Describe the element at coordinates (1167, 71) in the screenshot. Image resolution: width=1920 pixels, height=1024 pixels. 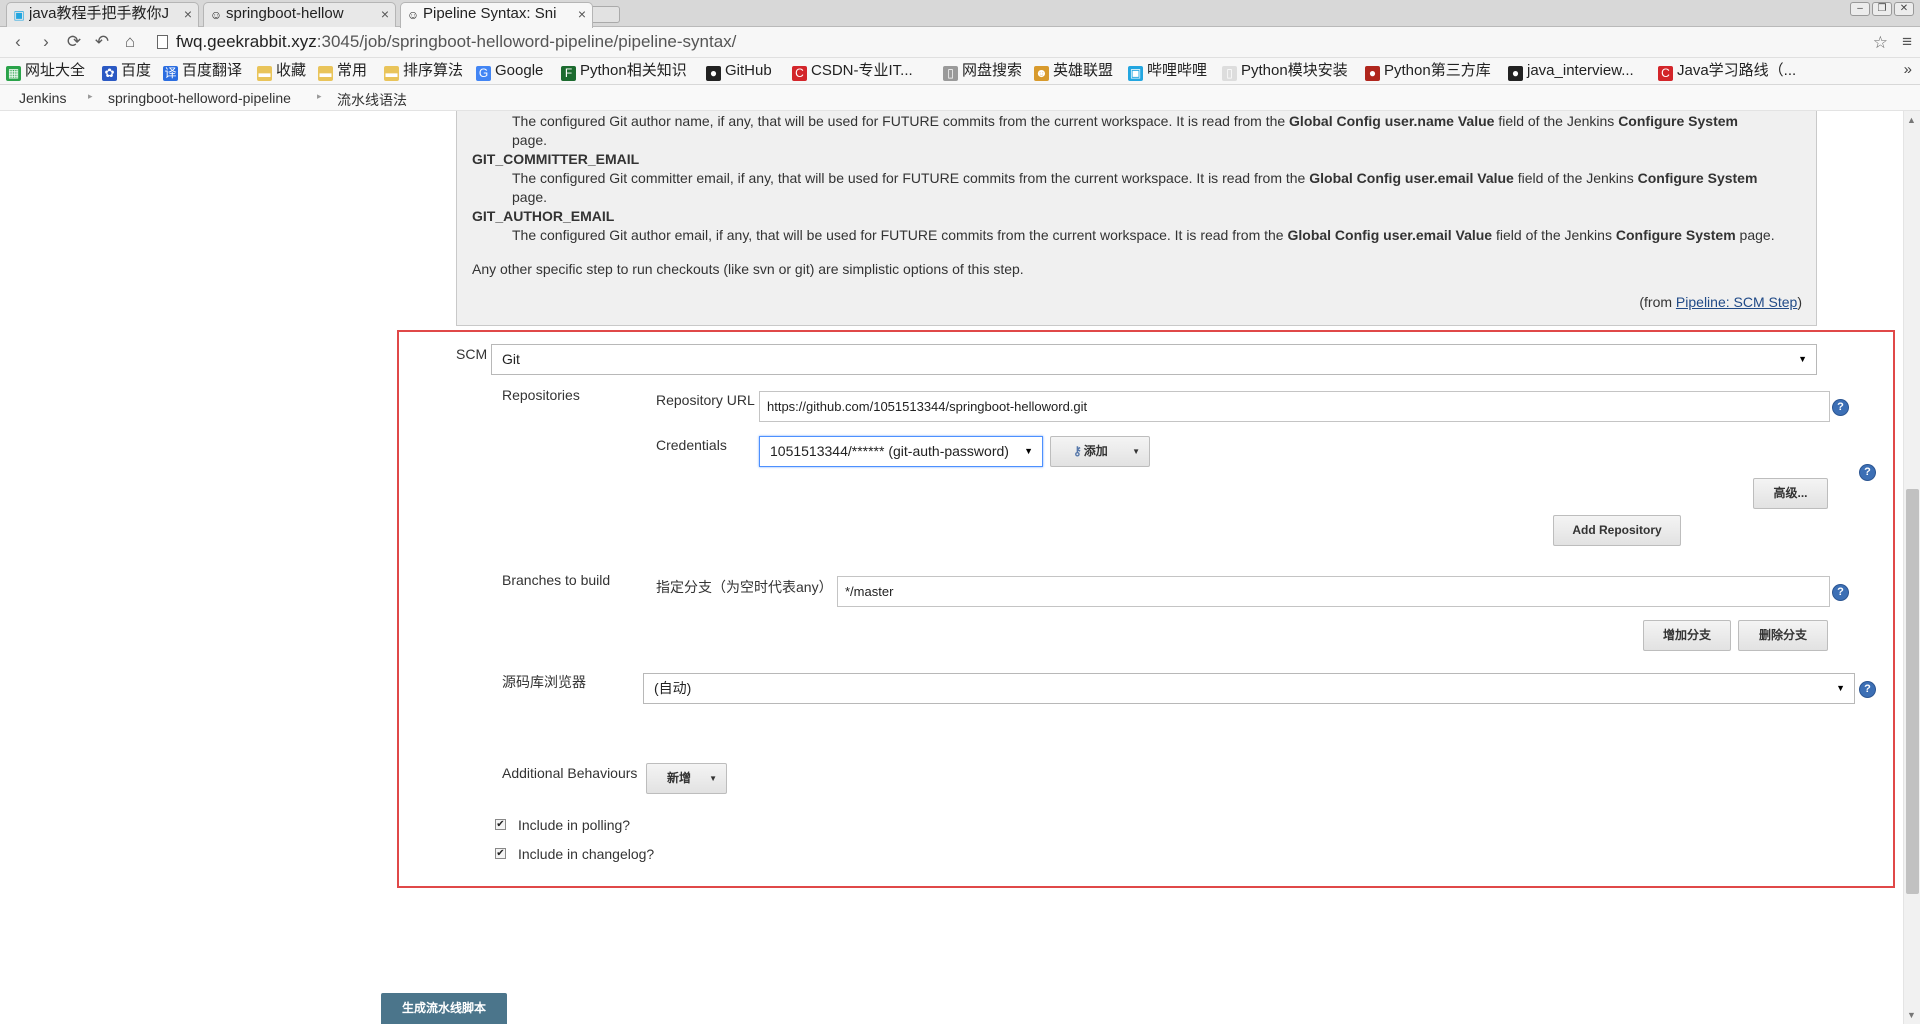
I see `bookmark-item: ▣ 哔哩哔哩` at that location.